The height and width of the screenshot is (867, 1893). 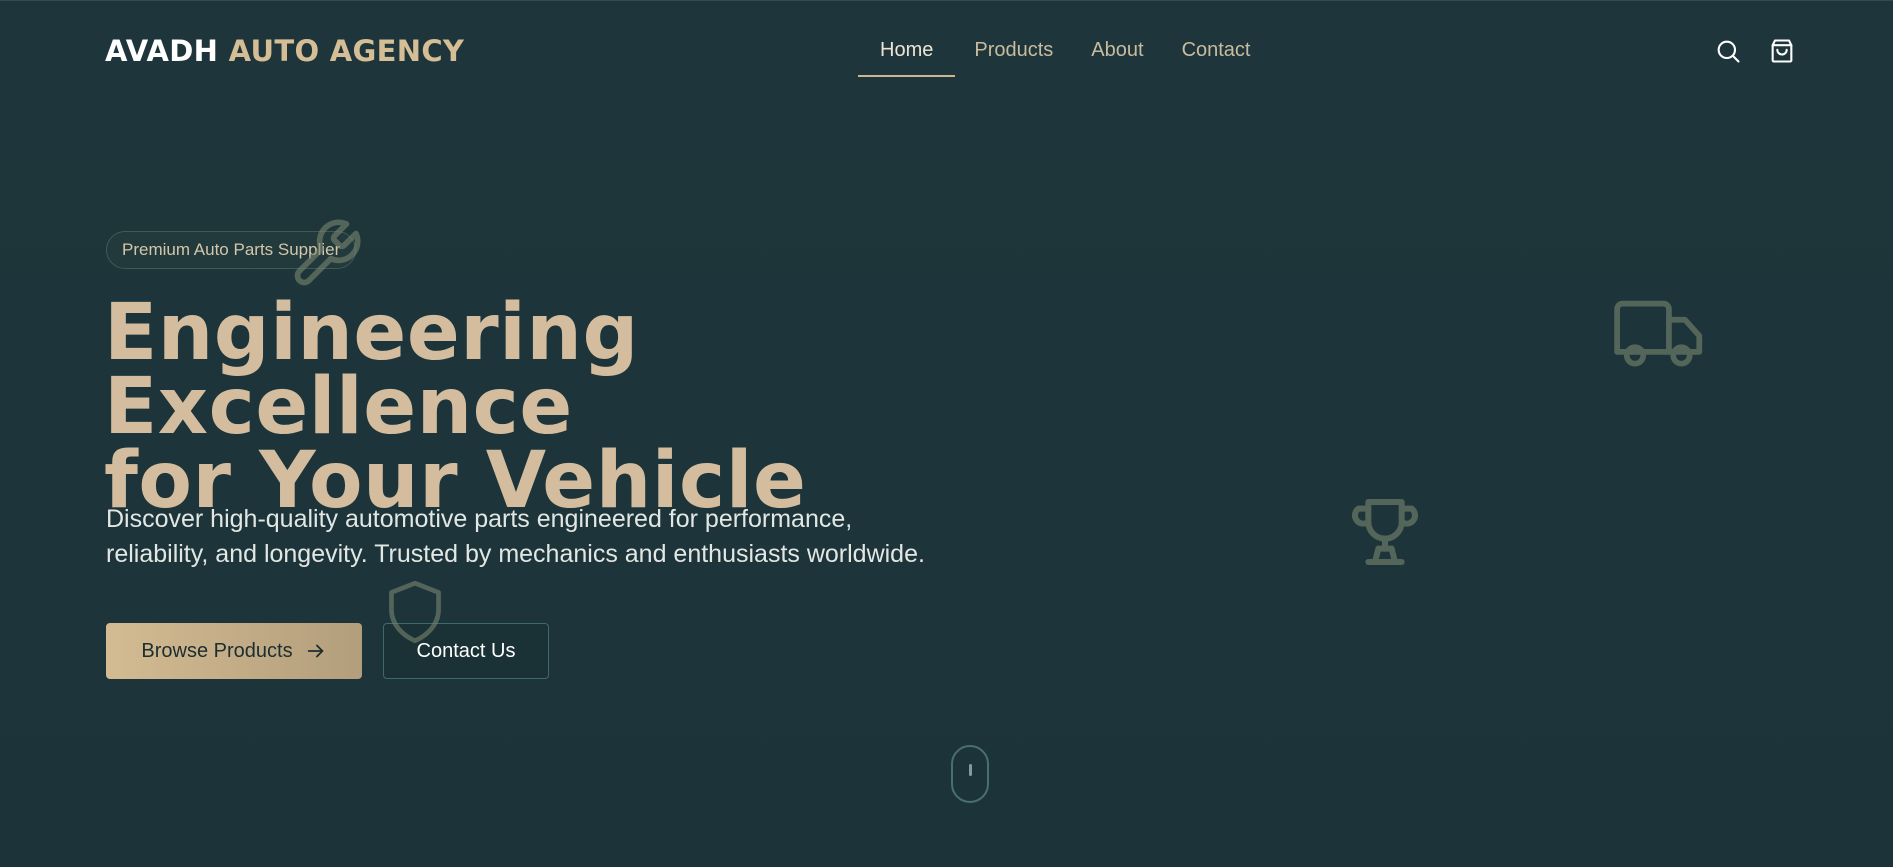 What do you see at coordinates (162, 51) in the screenshot?
I see `logo-text-primary: AVADH` at bounding box center [162, 51].